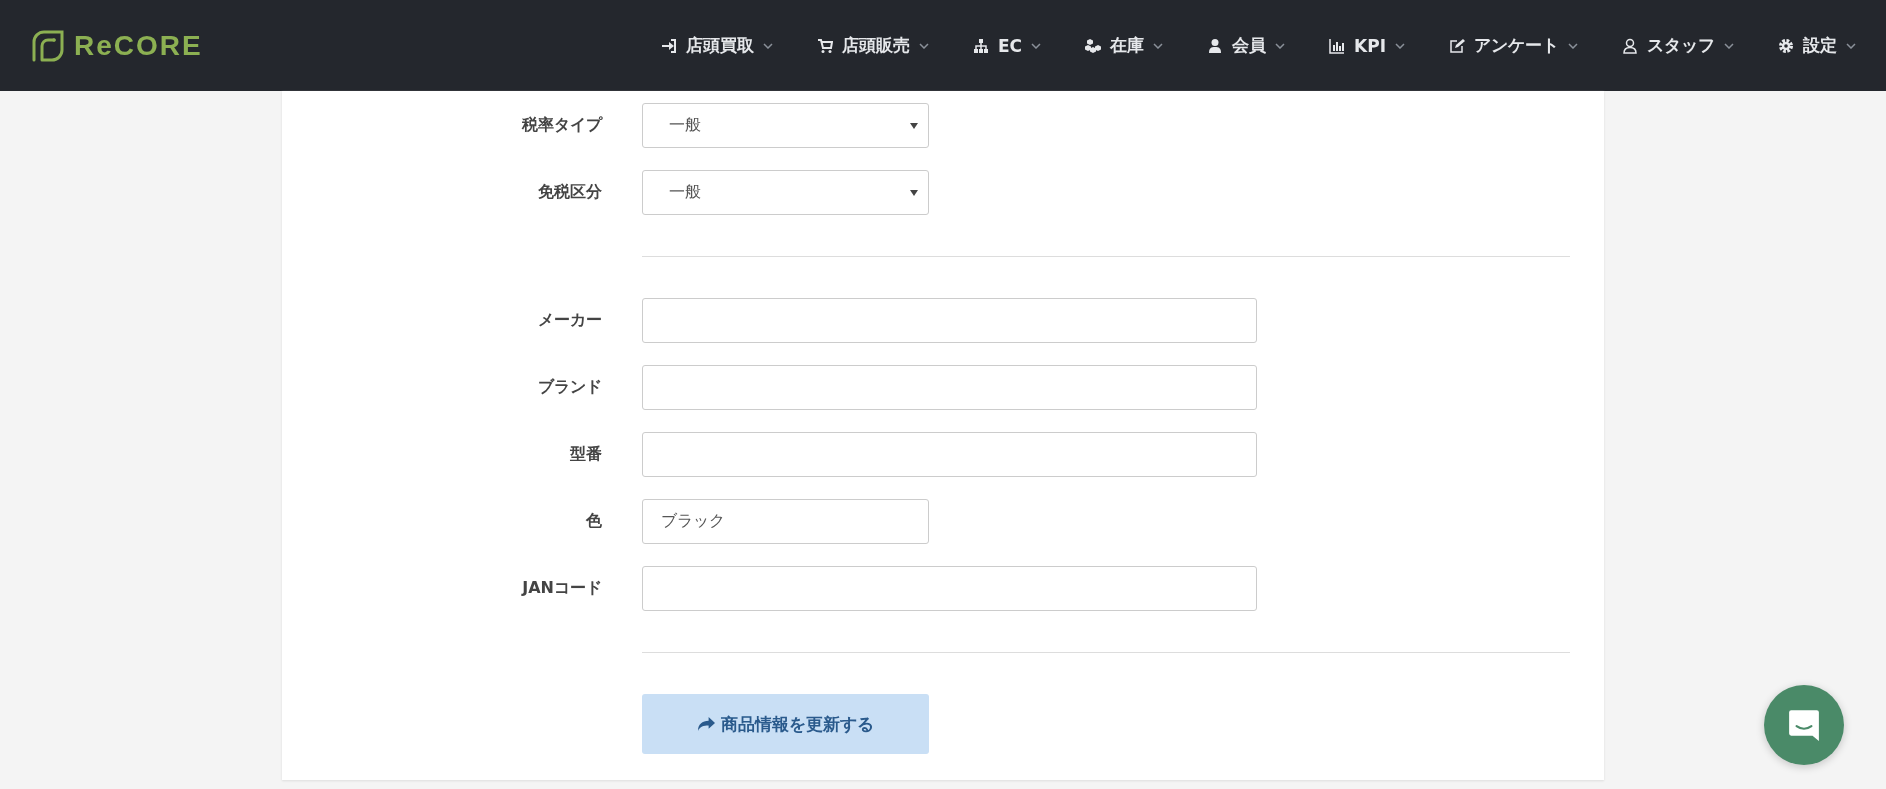  I want to click on edit-icon, so click(1457, 45).